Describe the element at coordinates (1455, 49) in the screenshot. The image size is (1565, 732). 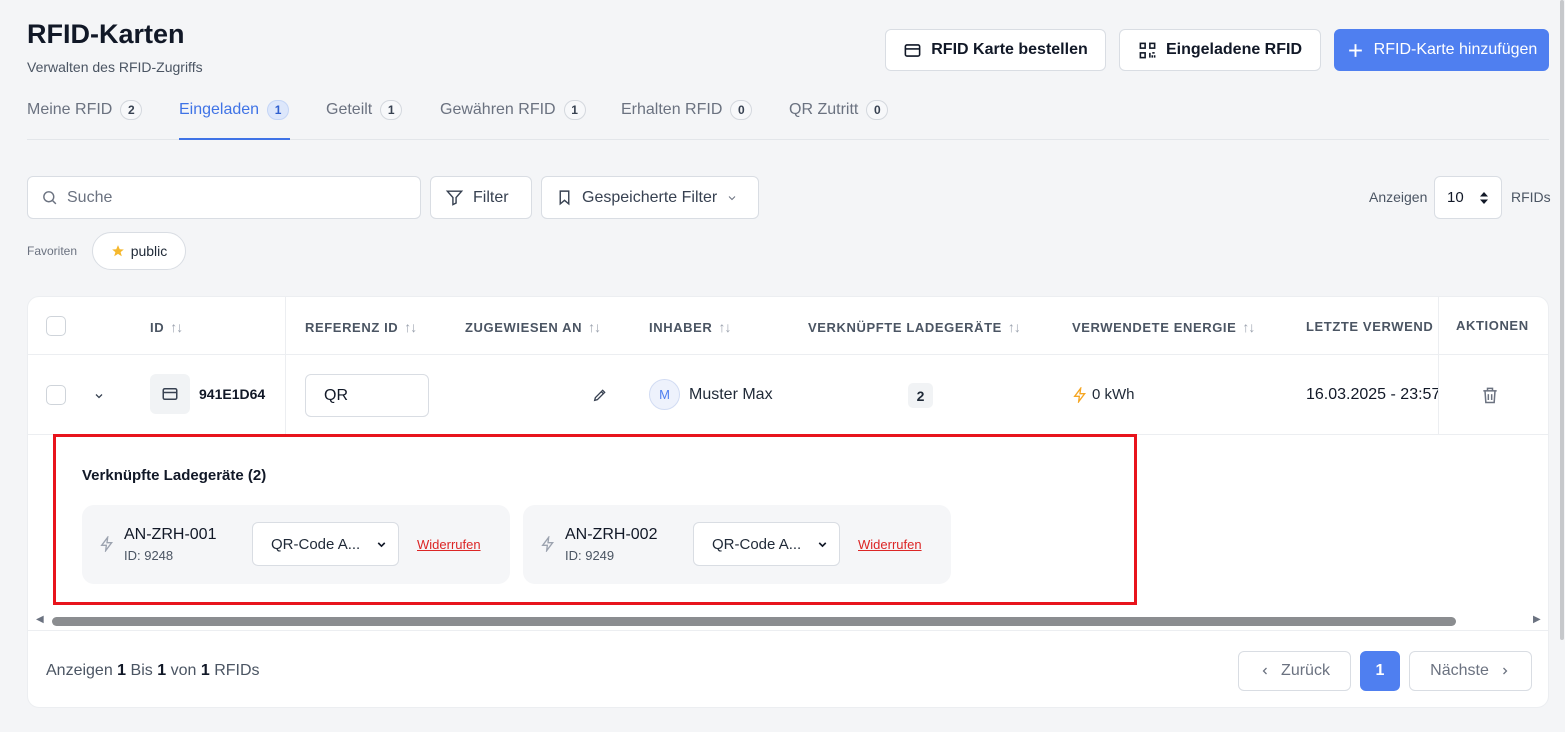
I see `add-rfid-label: RFID-Karte hinzufügen` at that location.